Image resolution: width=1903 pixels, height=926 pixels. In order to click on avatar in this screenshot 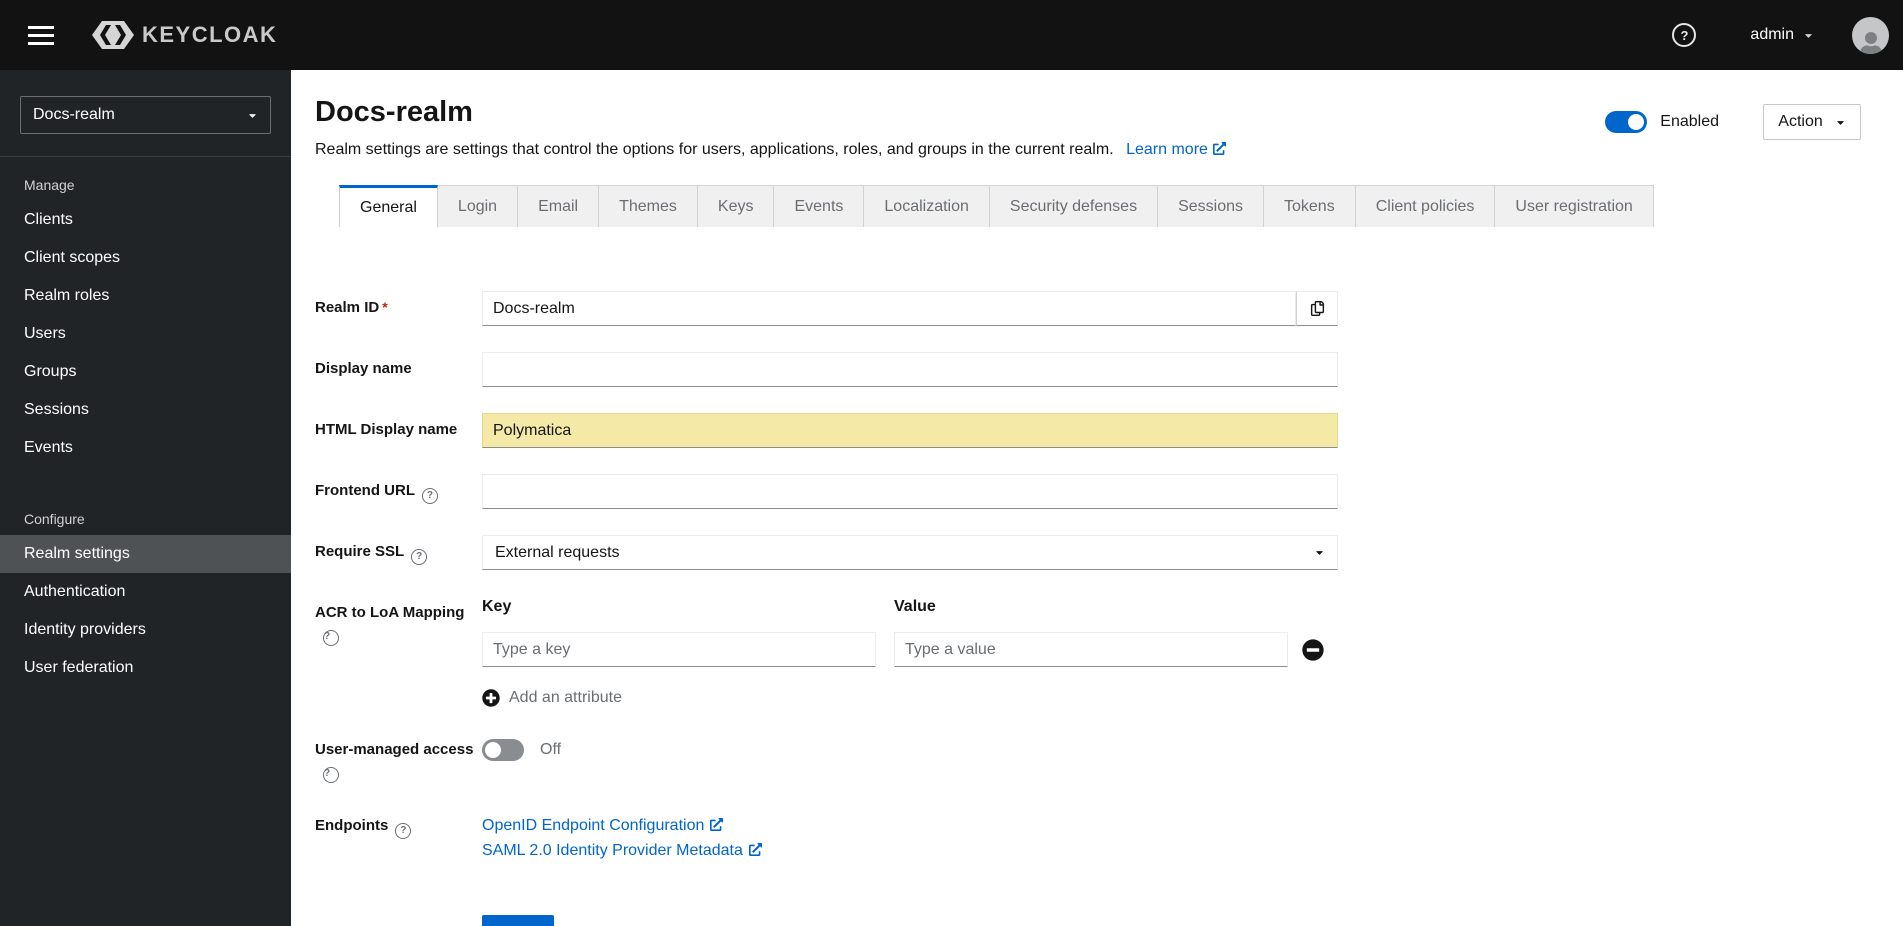, I will do `click(1870, 35)`.